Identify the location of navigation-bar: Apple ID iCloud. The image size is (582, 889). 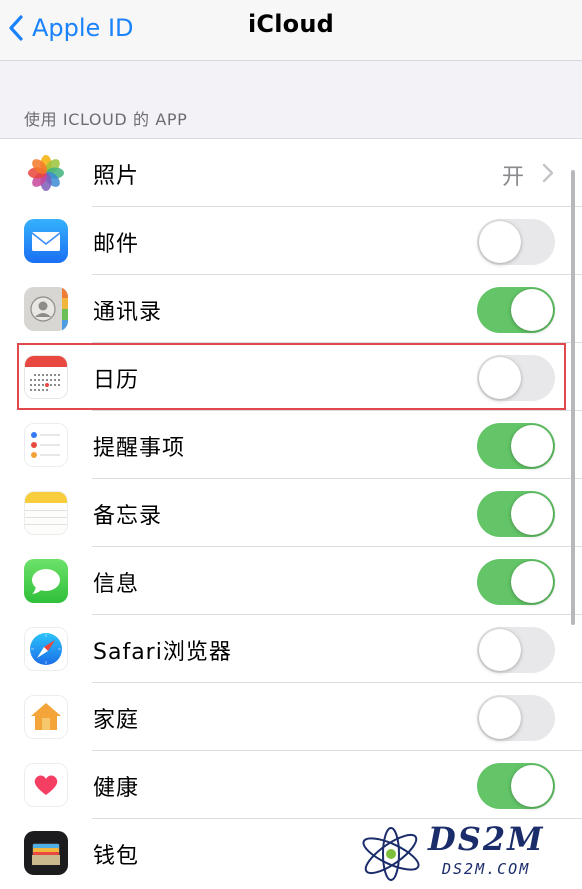
(291, 30).